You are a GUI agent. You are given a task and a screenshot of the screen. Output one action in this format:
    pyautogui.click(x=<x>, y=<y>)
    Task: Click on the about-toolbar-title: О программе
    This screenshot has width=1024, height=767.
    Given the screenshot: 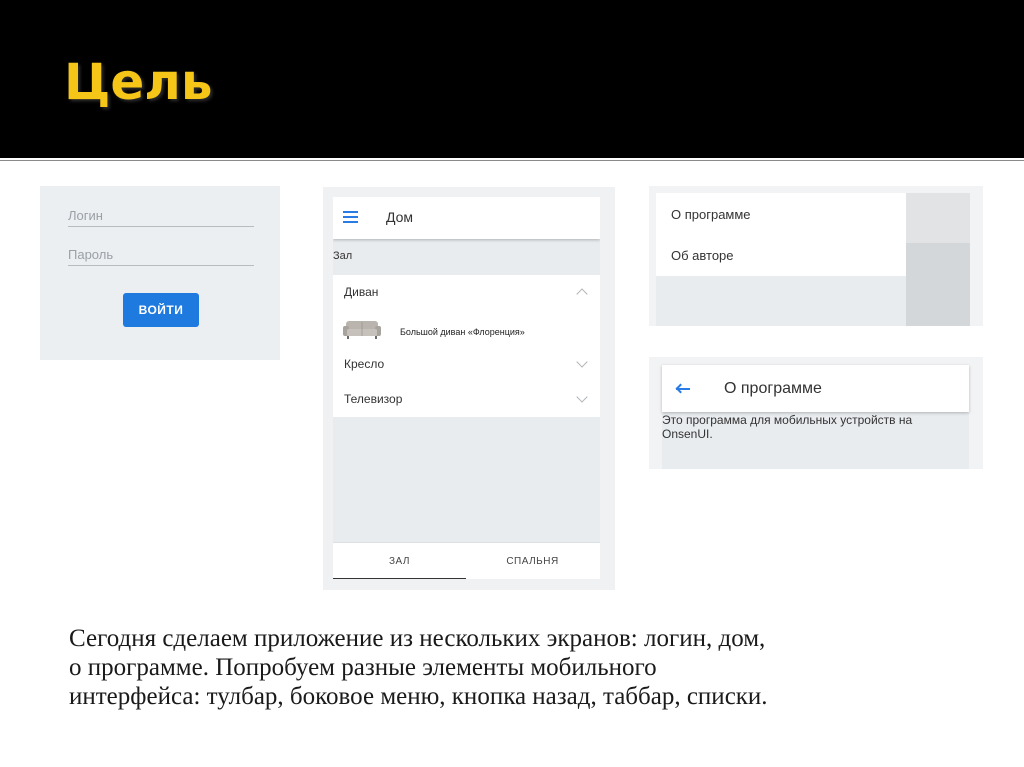 What is the action you would take?
    pyautogui.click(x=773, y=388)
    